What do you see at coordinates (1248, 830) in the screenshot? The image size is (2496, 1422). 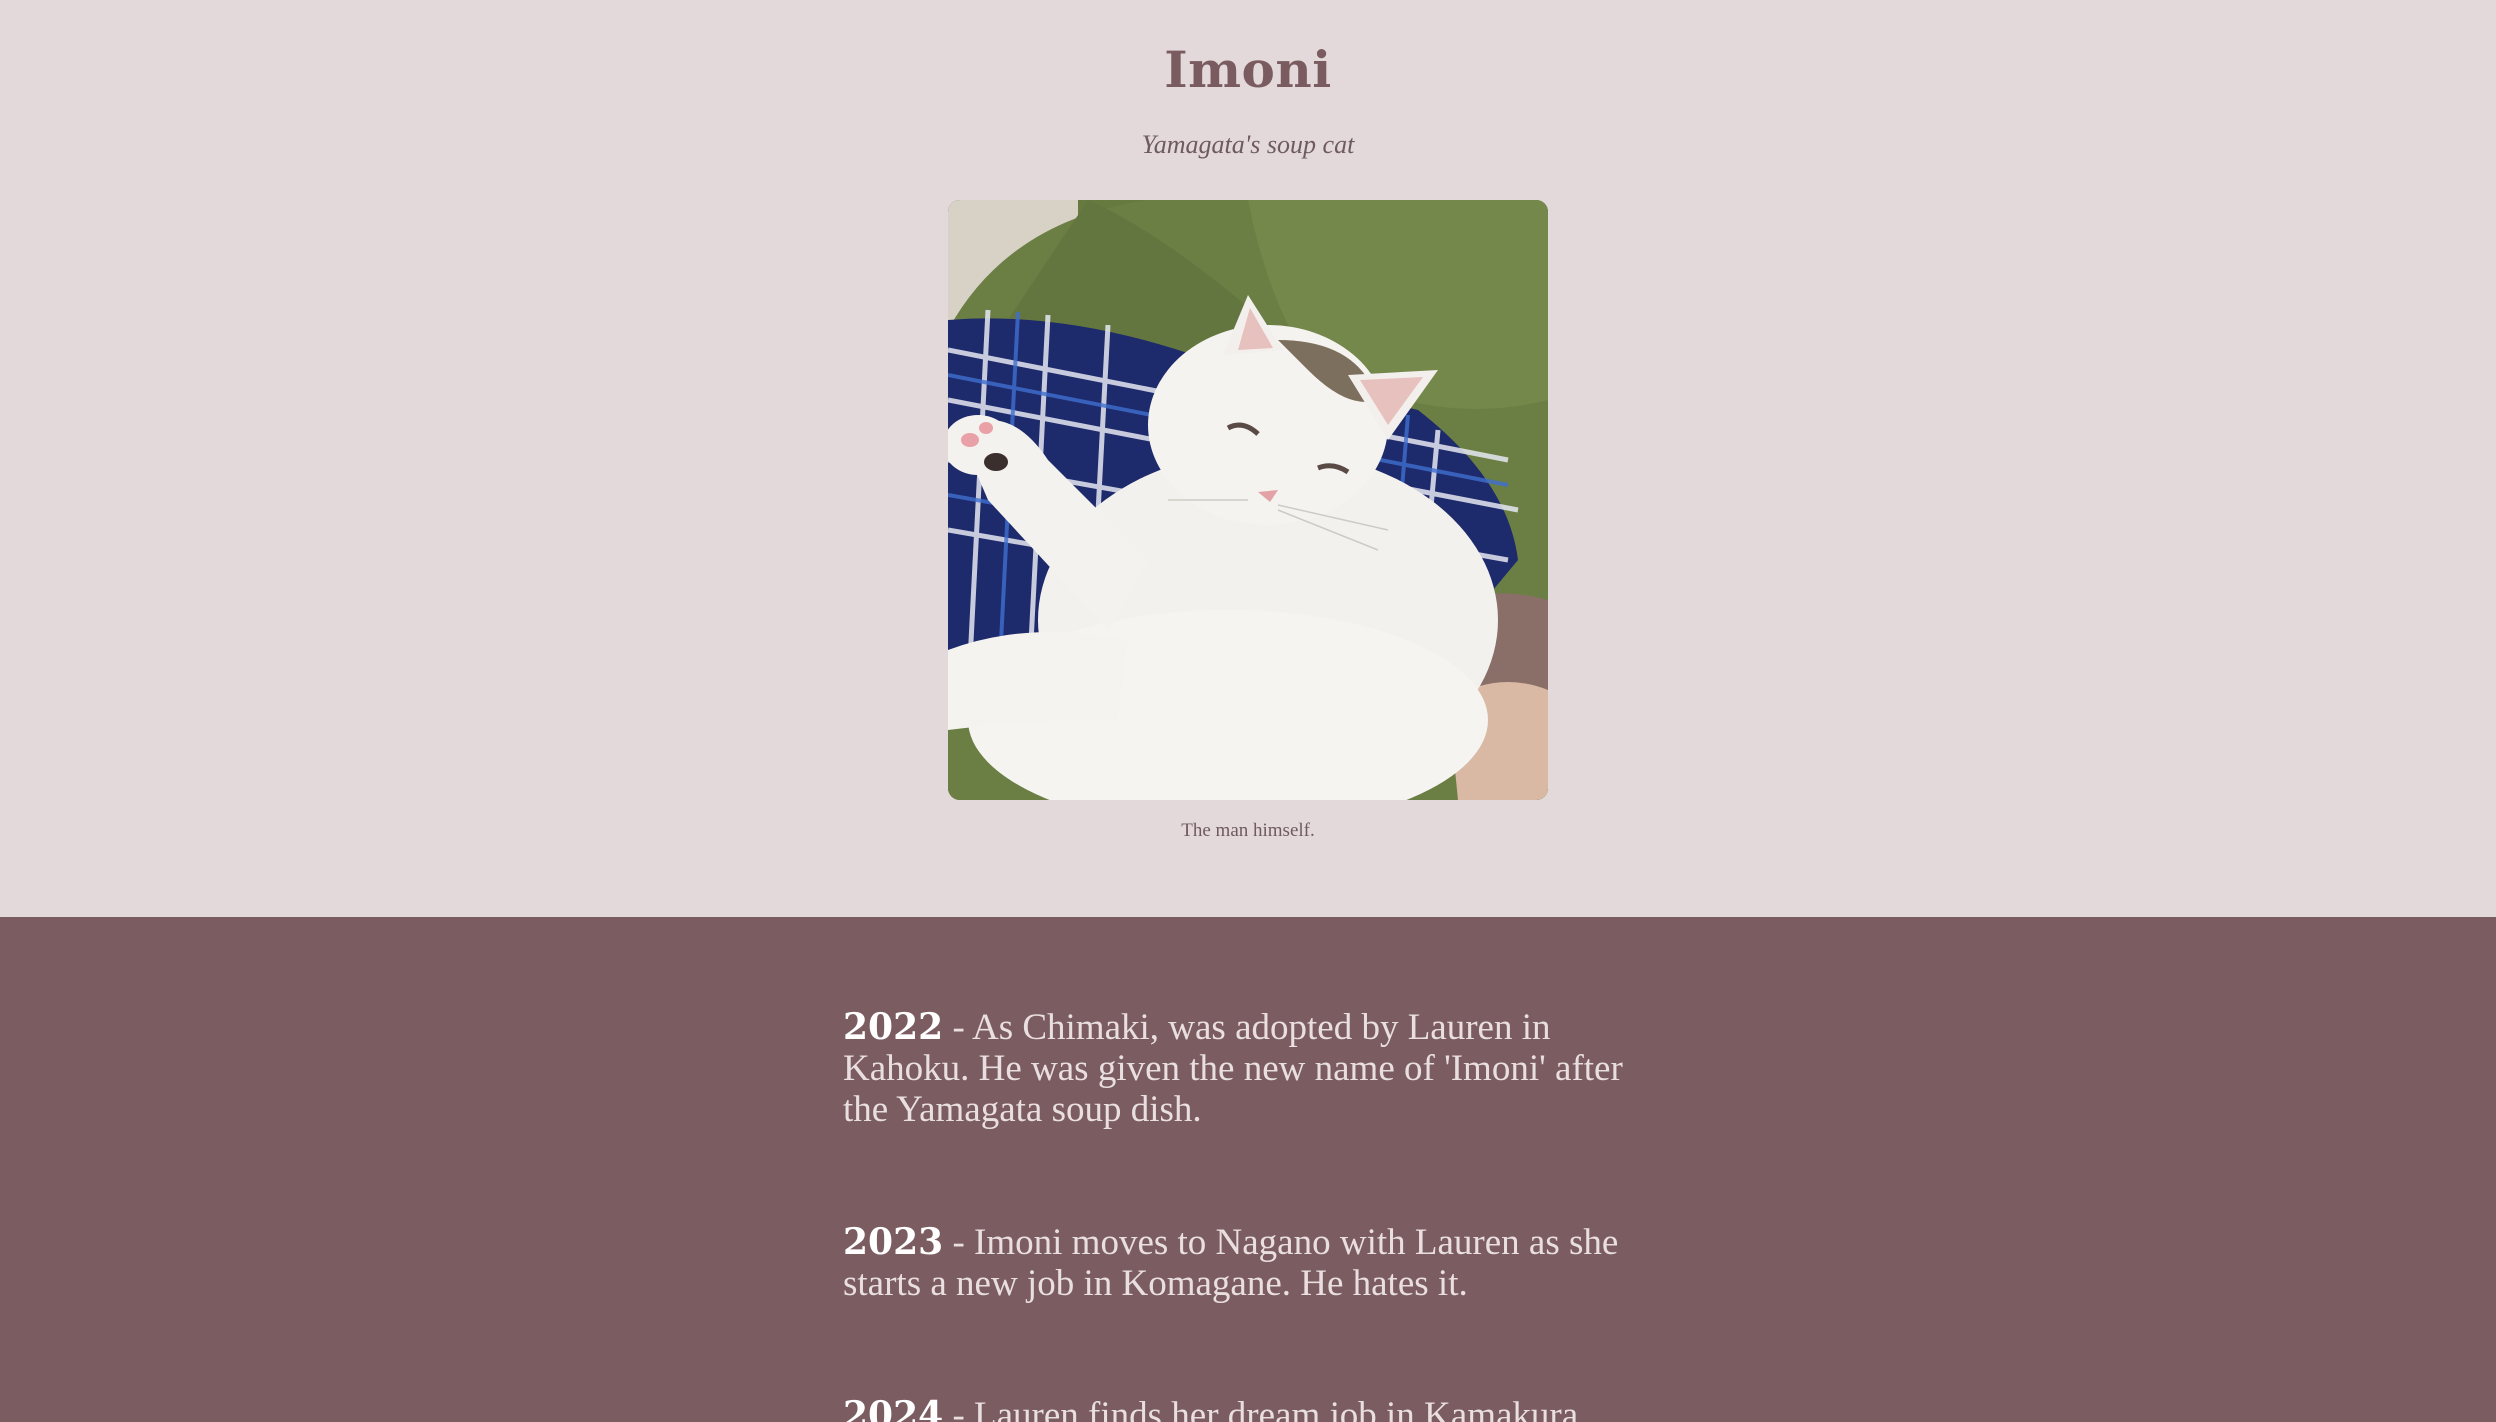 I see `photo-caption: The man himself.` at bounding box center [1248, 830].